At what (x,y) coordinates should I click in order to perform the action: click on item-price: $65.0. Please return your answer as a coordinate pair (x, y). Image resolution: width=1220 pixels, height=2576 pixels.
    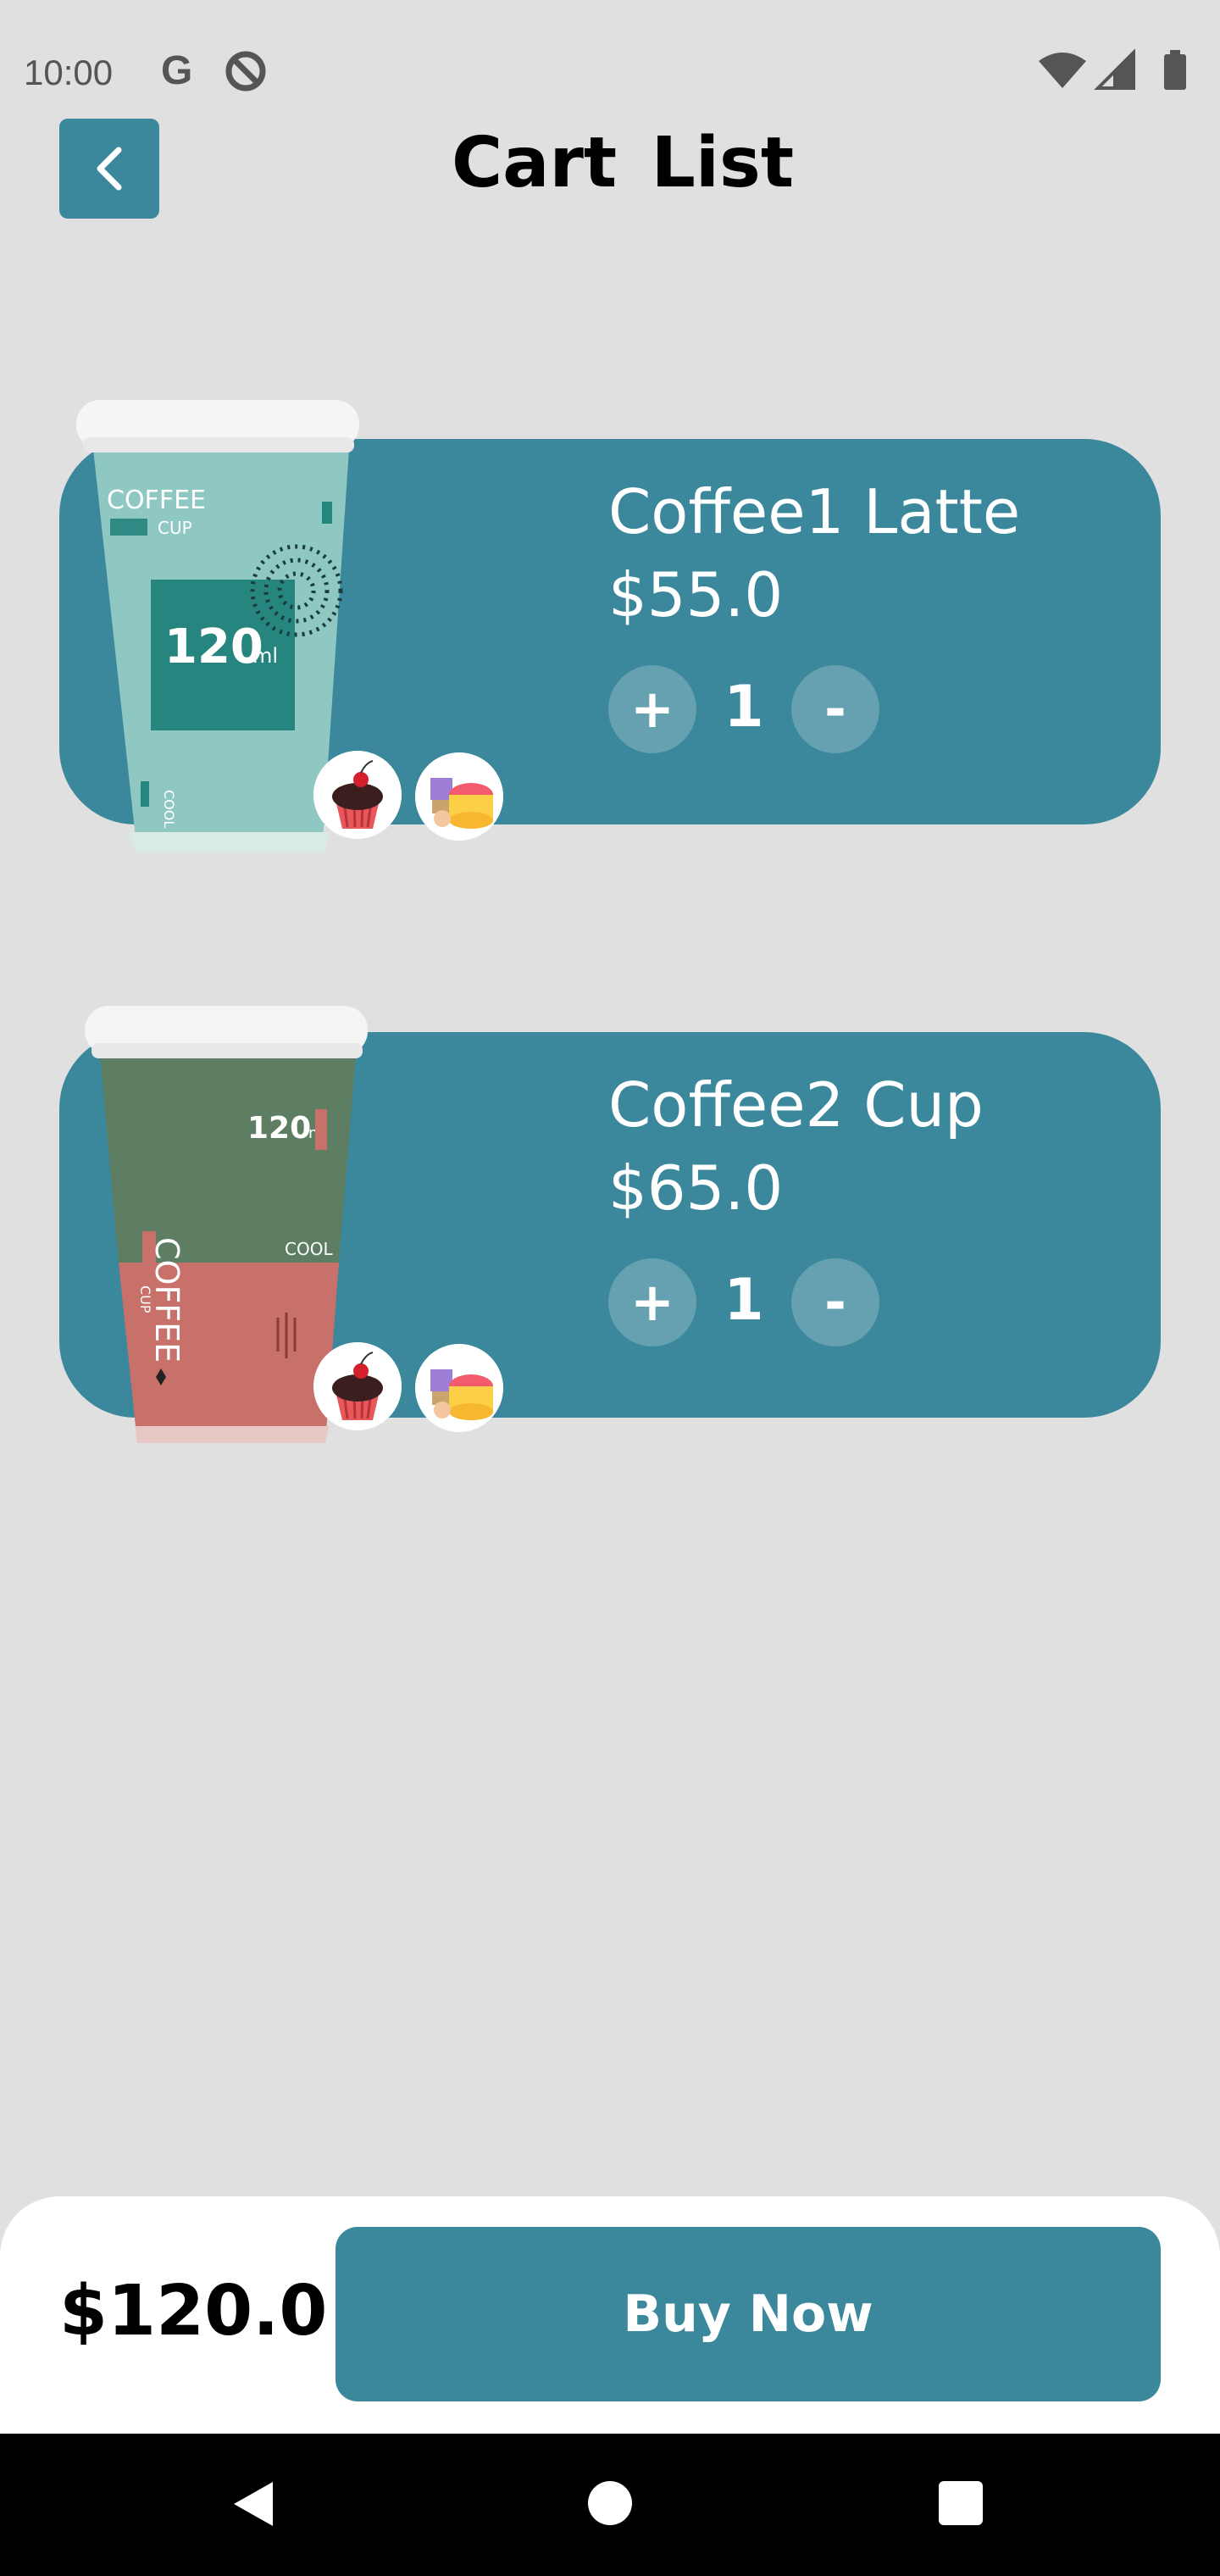
    Looking at the image, I should click on (696, 1188).